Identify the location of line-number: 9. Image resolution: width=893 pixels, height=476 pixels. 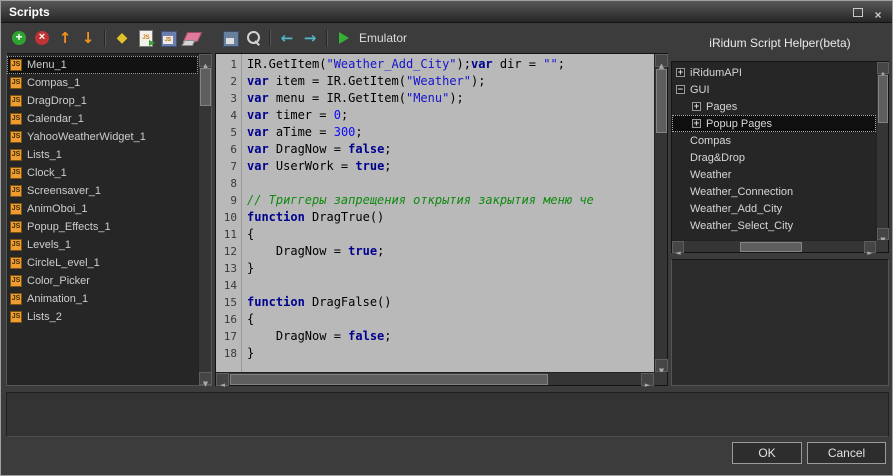
(233, 200).